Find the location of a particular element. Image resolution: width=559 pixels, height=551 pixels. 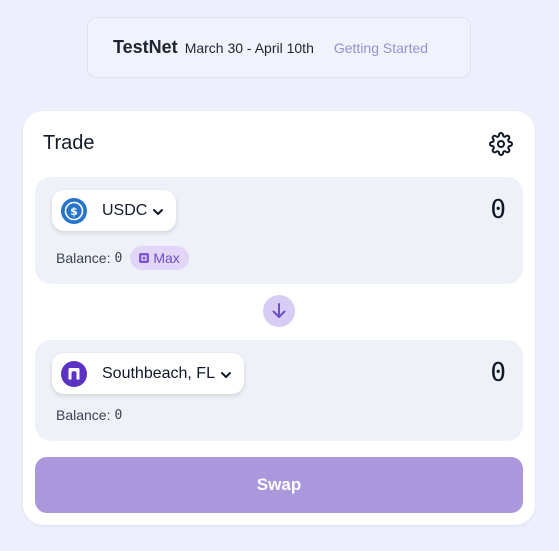

max-label: Max is located at coordinates (166, 258).